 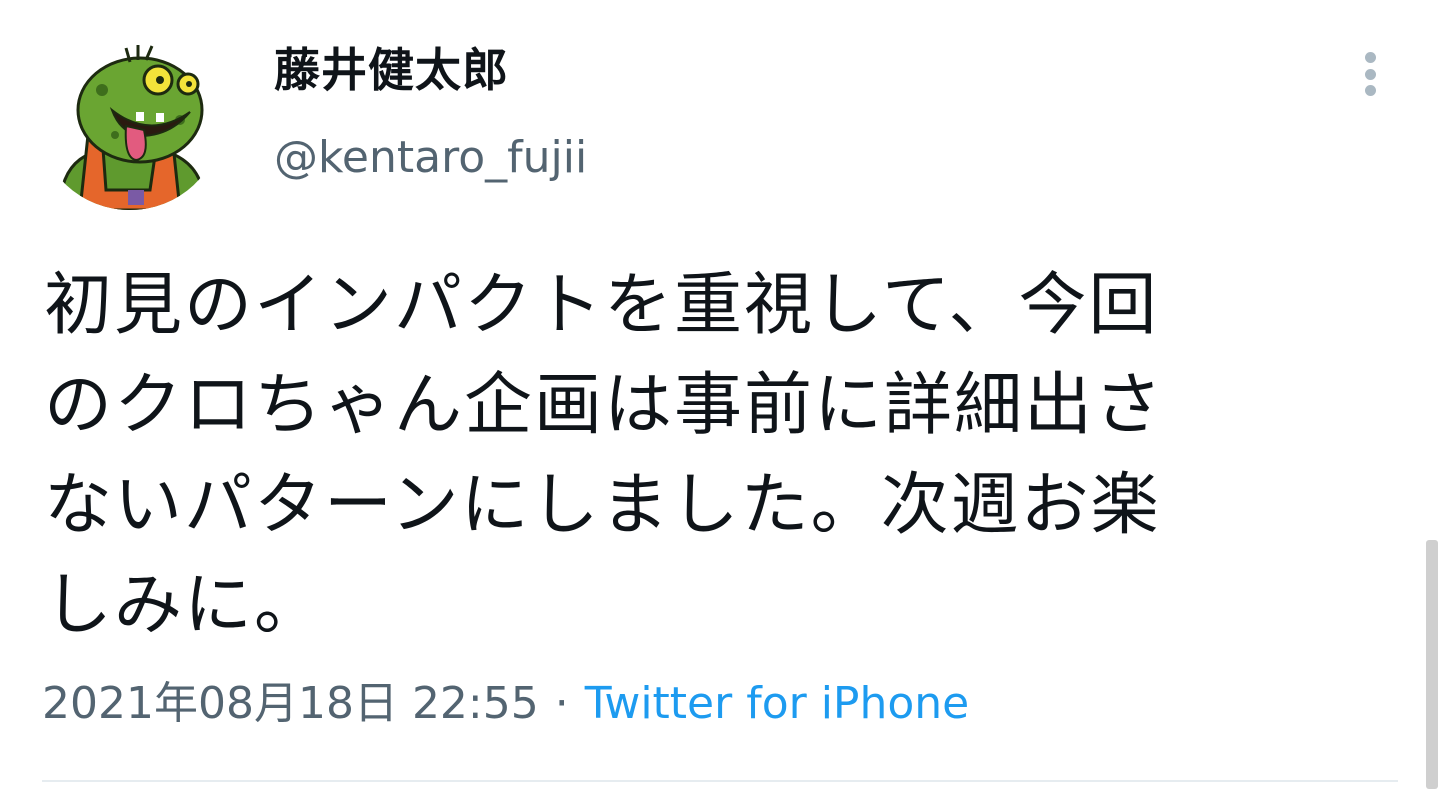 I want to click on tweet-text-line: のクロちゃん企画は事前に詳細出さ, so click(x=604, y=405).